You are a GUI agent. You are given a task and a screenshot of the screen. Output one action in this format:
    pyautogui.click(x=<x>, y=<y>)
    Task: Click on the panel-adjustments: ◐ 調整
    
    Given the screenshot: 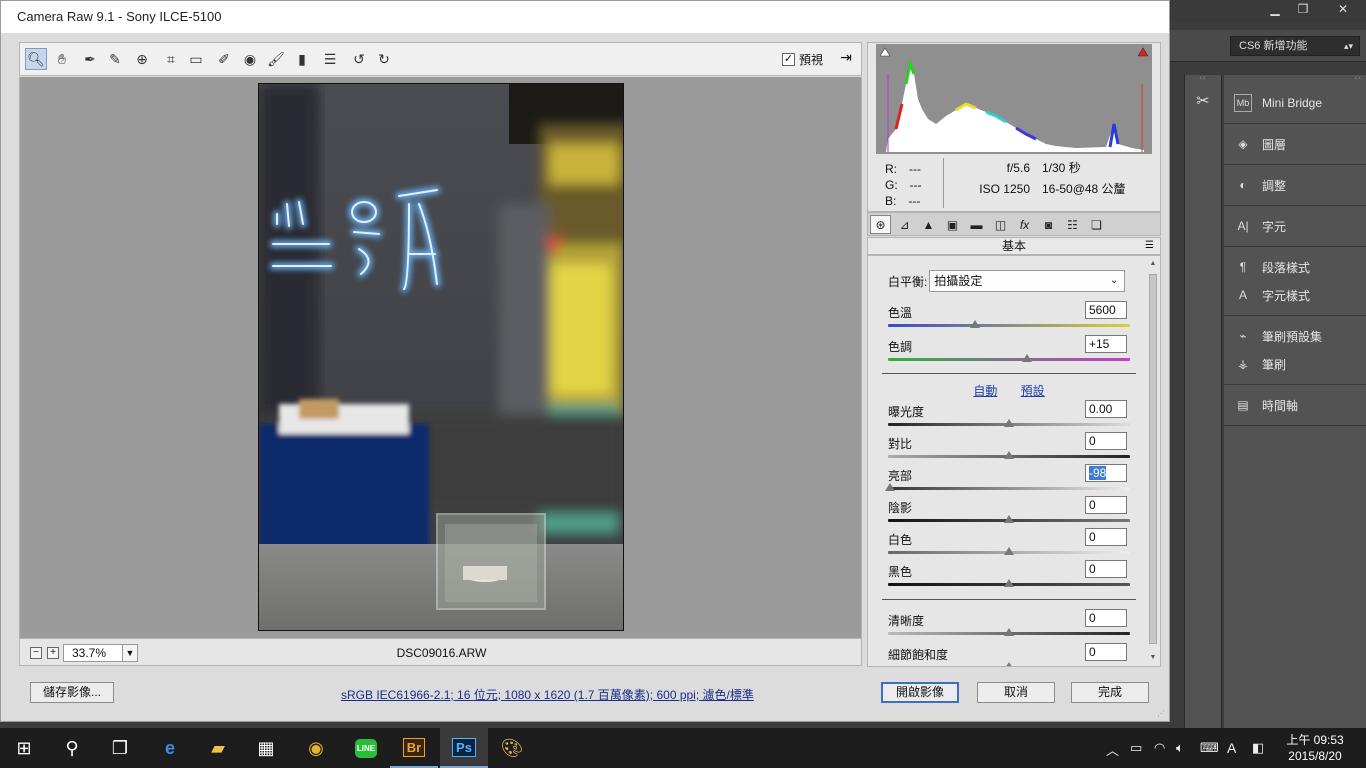 What is the action you would take?
    pyautogui.click(x=1295, y=185)
    